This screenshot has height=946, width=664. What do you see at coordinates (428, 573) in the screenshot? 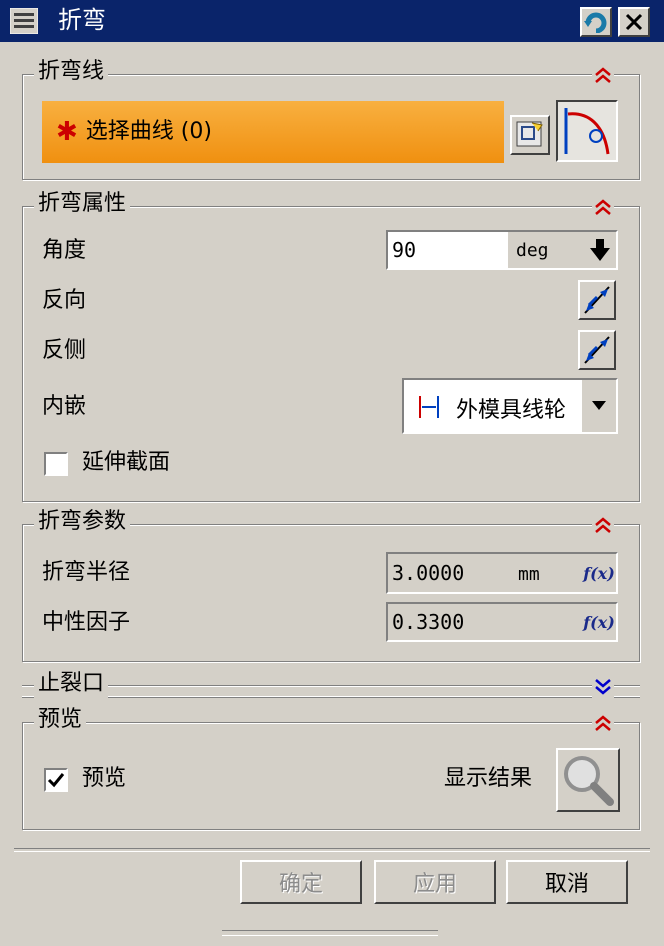
I see `bend-radius-value: 3.0000` at bounding box center [428, 573].